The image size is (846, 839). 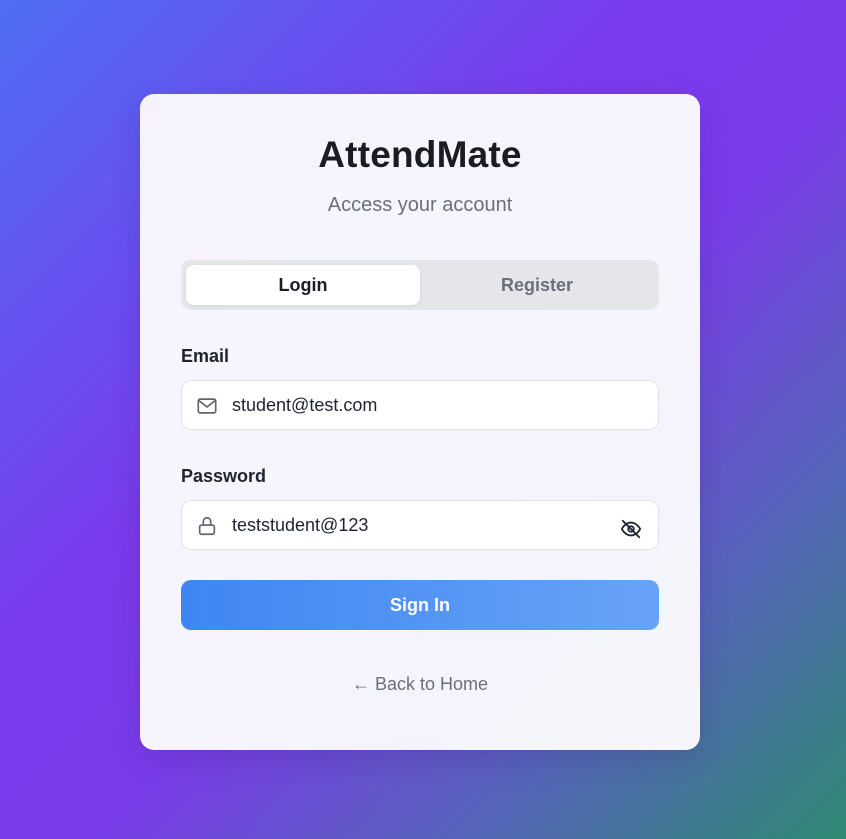 What do you see at coordinates (205, 356) in the screenshot?
I see `email-label: Email` at bounding box center [205, 356].